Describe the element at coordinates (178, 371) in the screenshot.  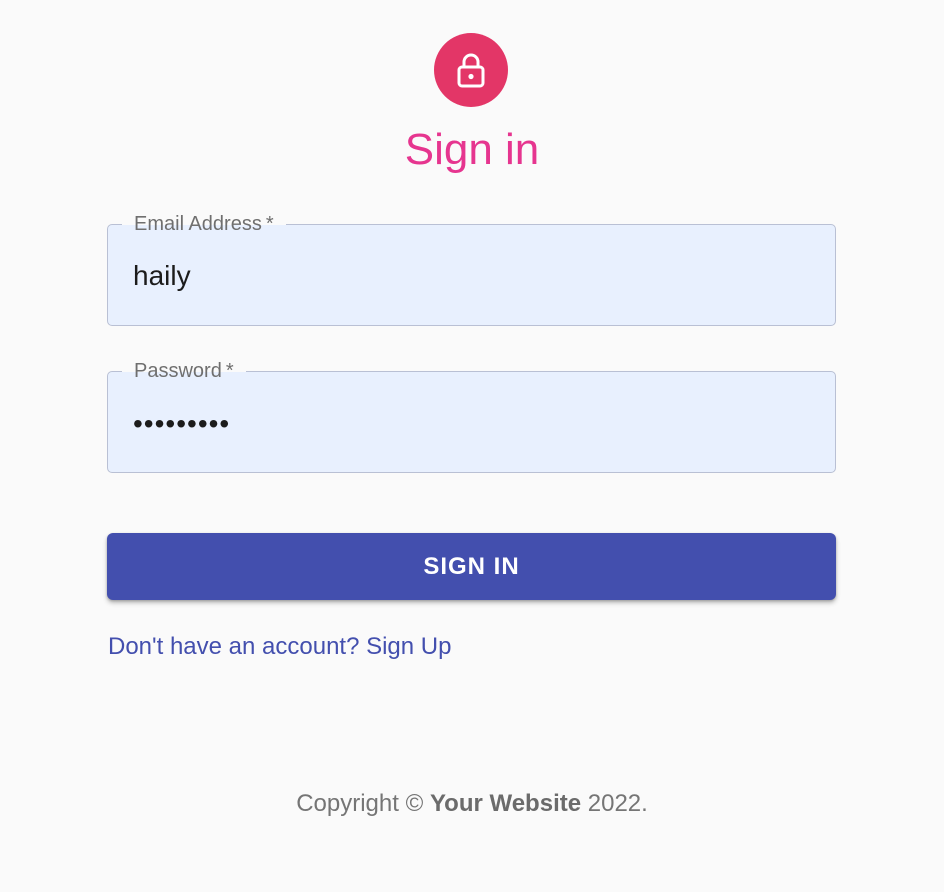
I see `password-label-text: Password` at that location.